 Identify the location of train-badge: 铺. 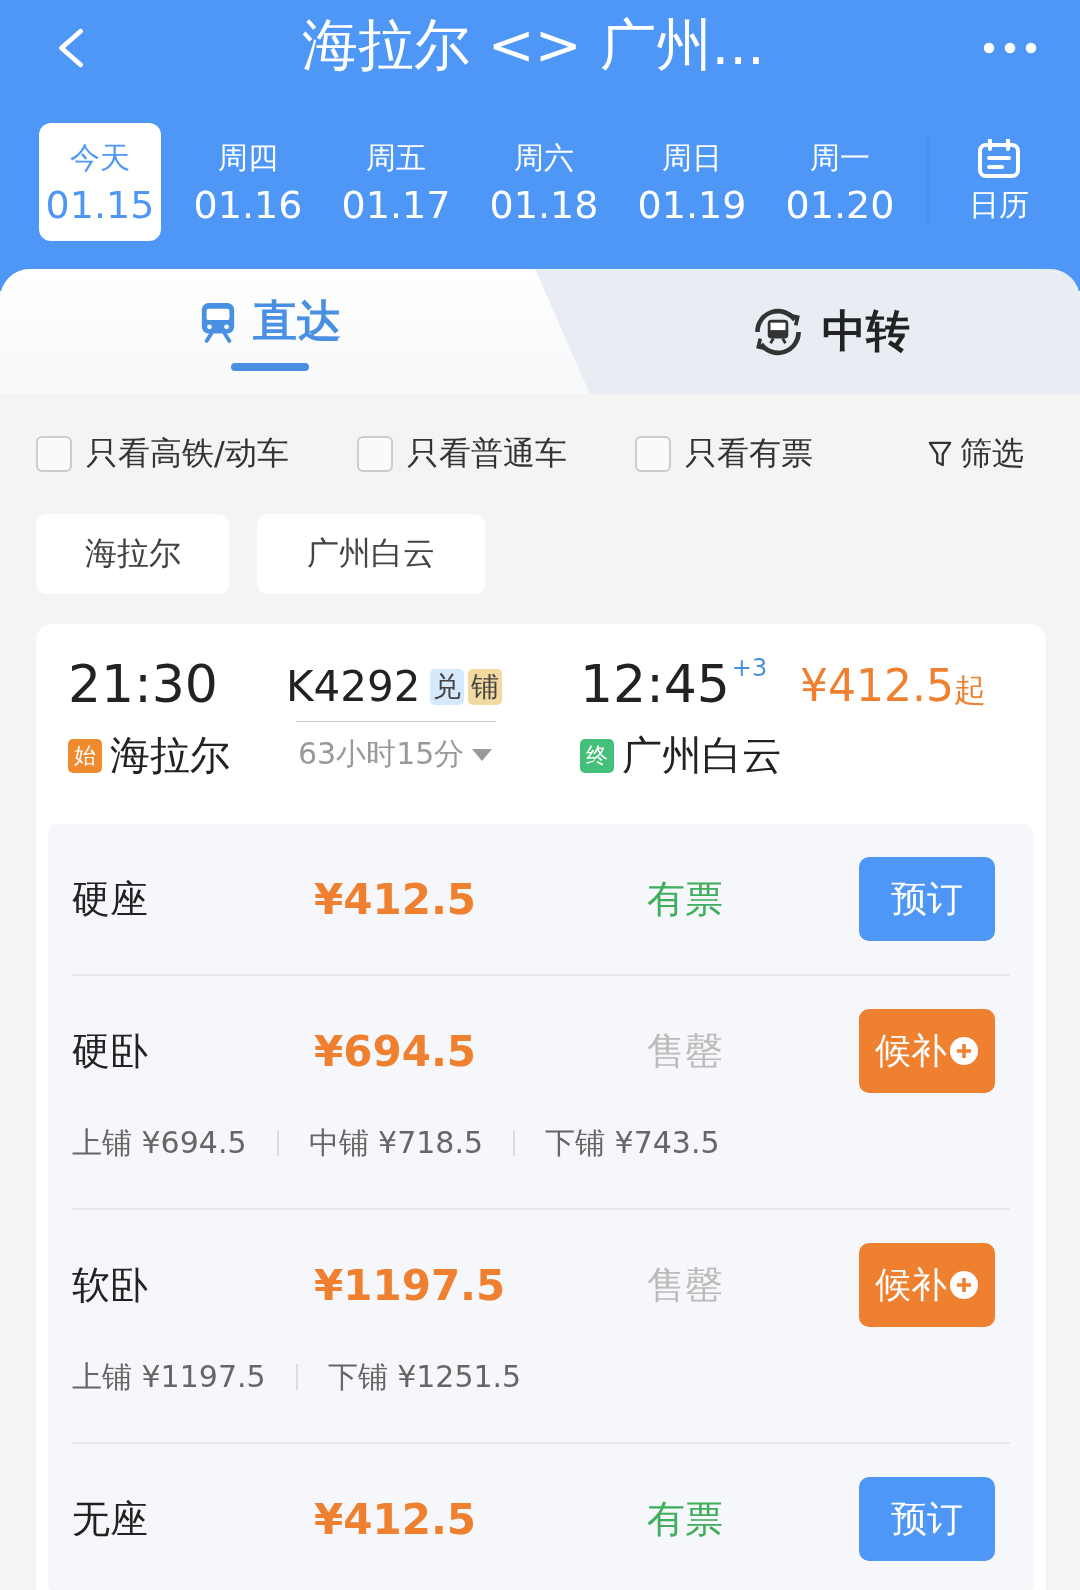
(485, 686).